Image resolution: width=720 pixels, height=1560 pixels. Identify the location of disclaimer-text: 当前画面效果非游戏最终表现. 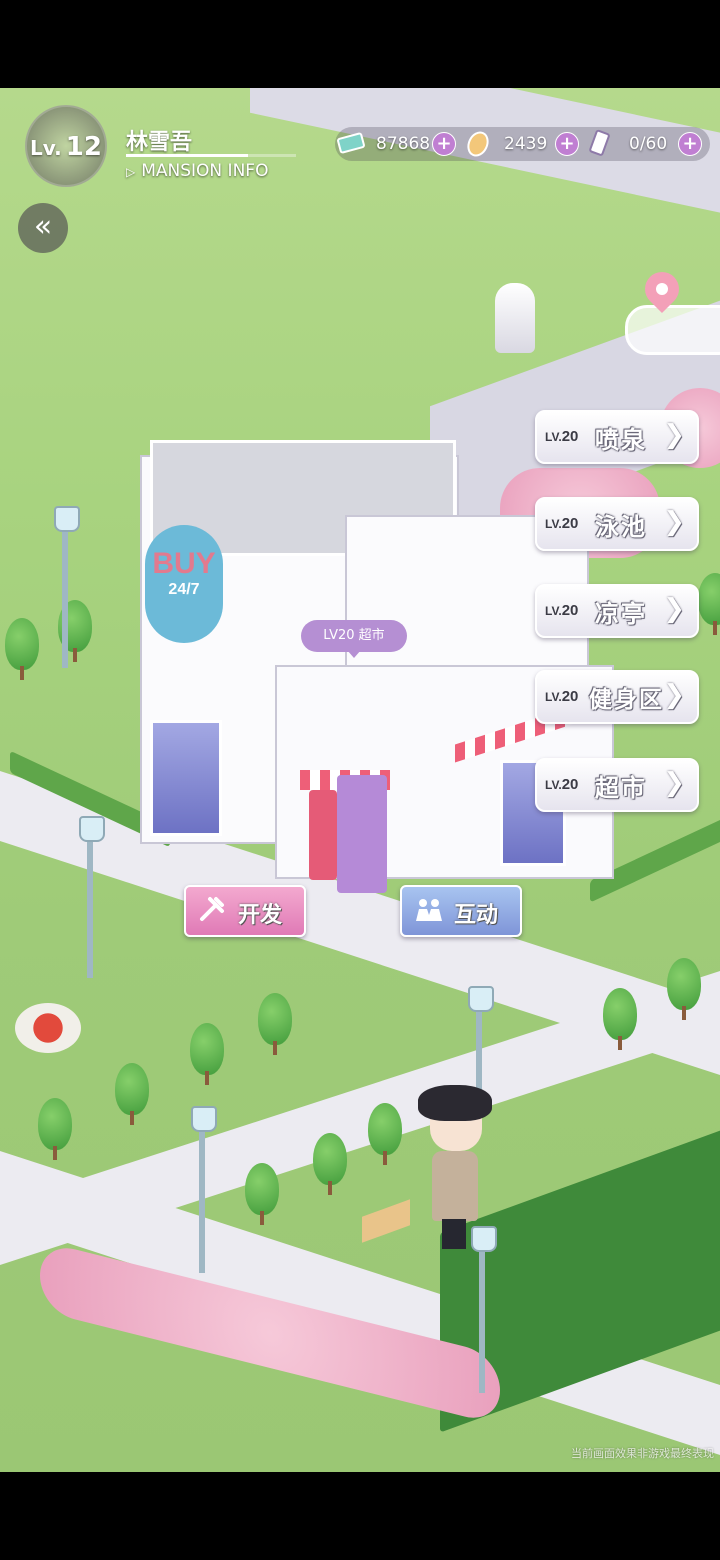
(642, 1453).